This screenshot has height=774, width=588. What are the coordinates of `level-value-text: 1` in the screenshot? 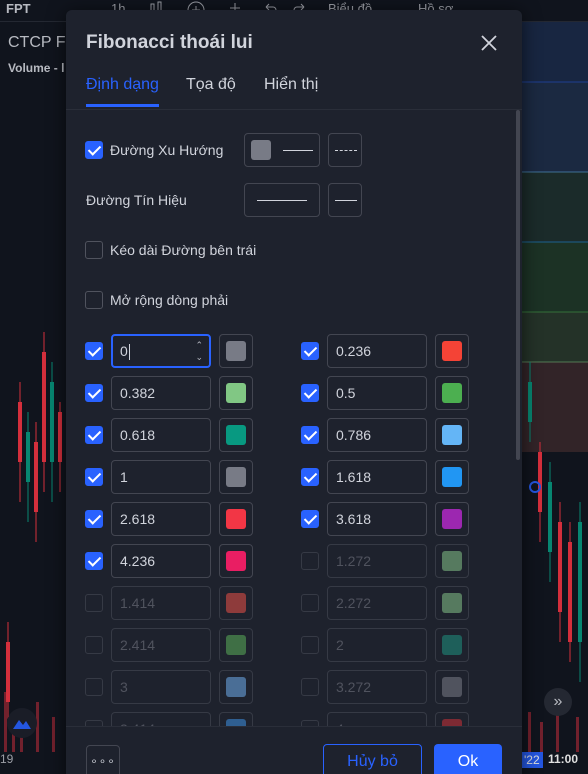 It's located at (124, 477).